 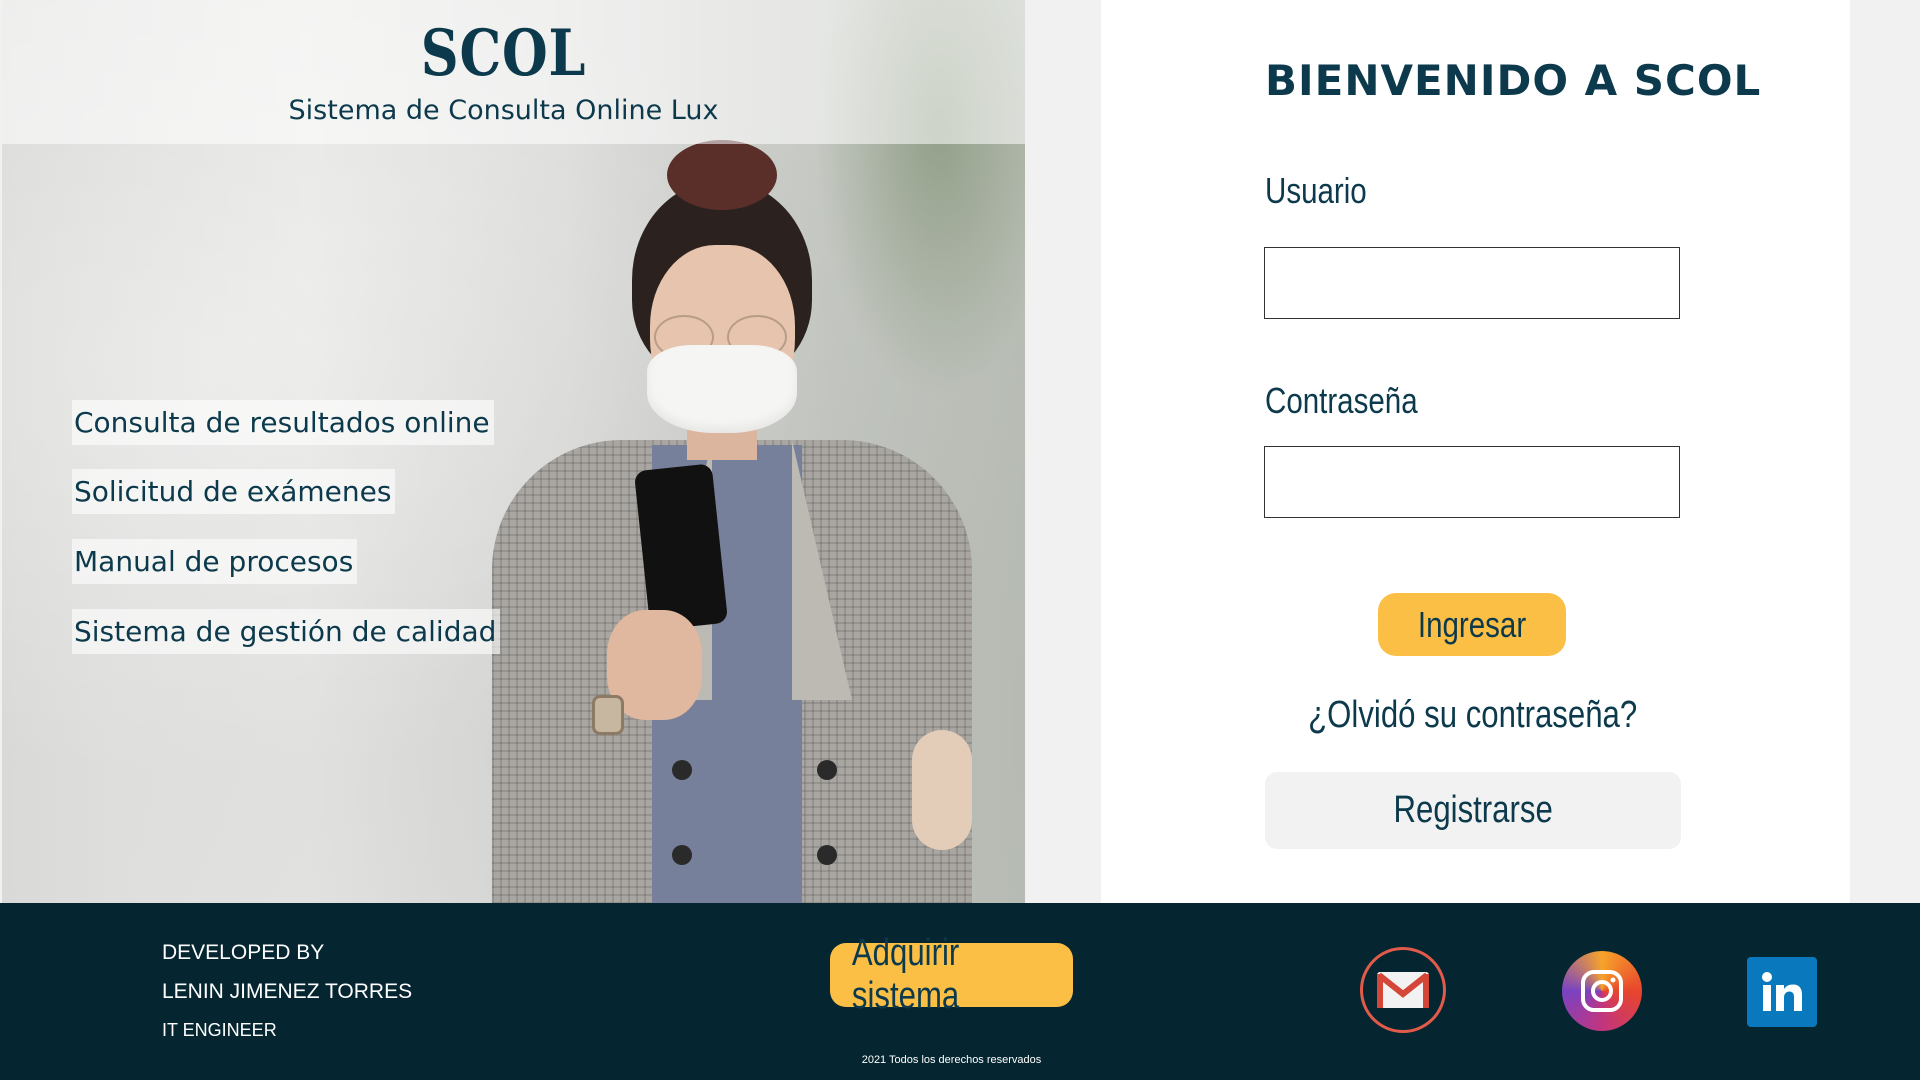 I want to click on instagram-icon, so click(x=1602, y=991).